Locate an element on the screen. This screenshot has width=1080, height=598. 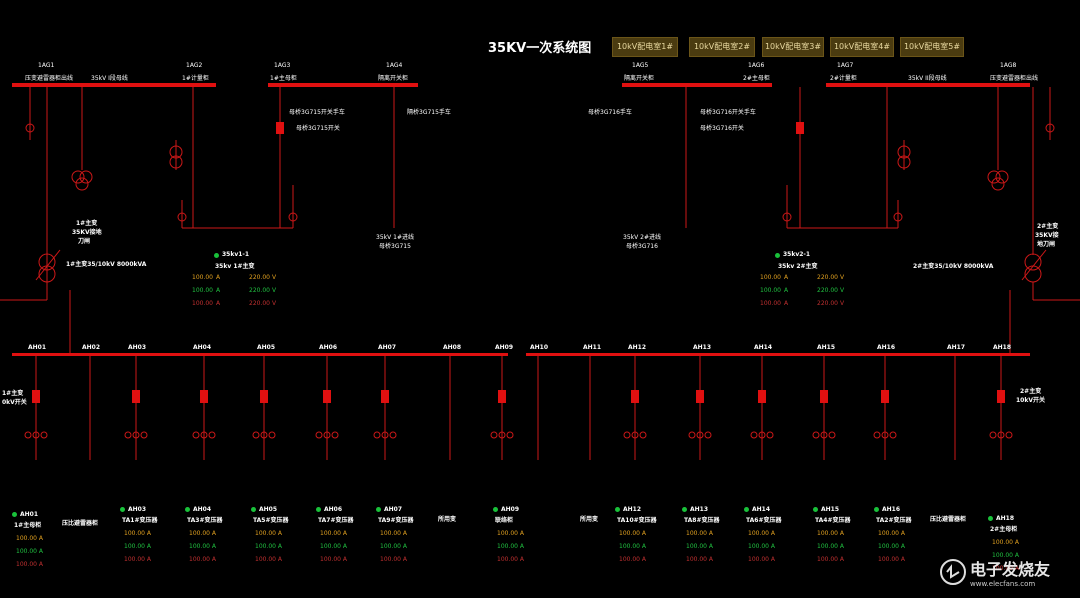
feeder-head-ah02: AH02 is located at coordinates (91, 347).